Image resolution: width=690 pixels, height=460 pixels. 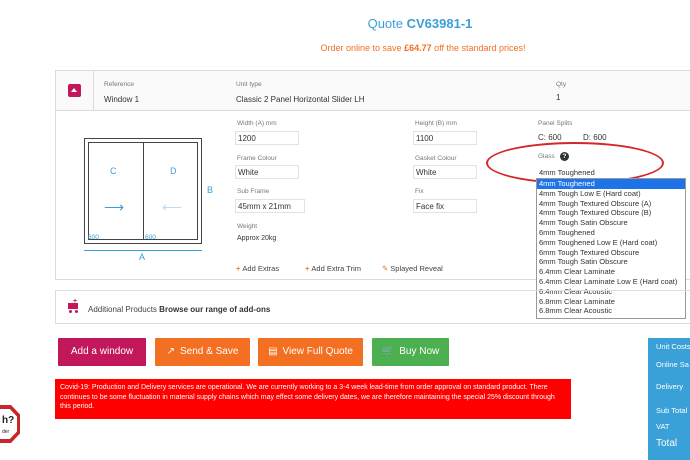 I want to click on additional-products-prefix: Additional Products, so click(x=122, y=309).